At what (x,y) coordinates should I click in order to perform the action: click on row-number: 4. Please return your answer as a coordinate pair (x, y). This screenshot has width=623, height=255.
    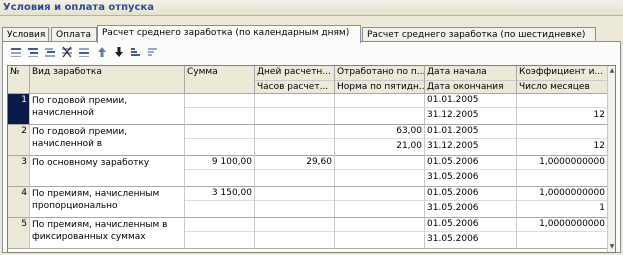
    Looking at the image, I should click on (19, 202).